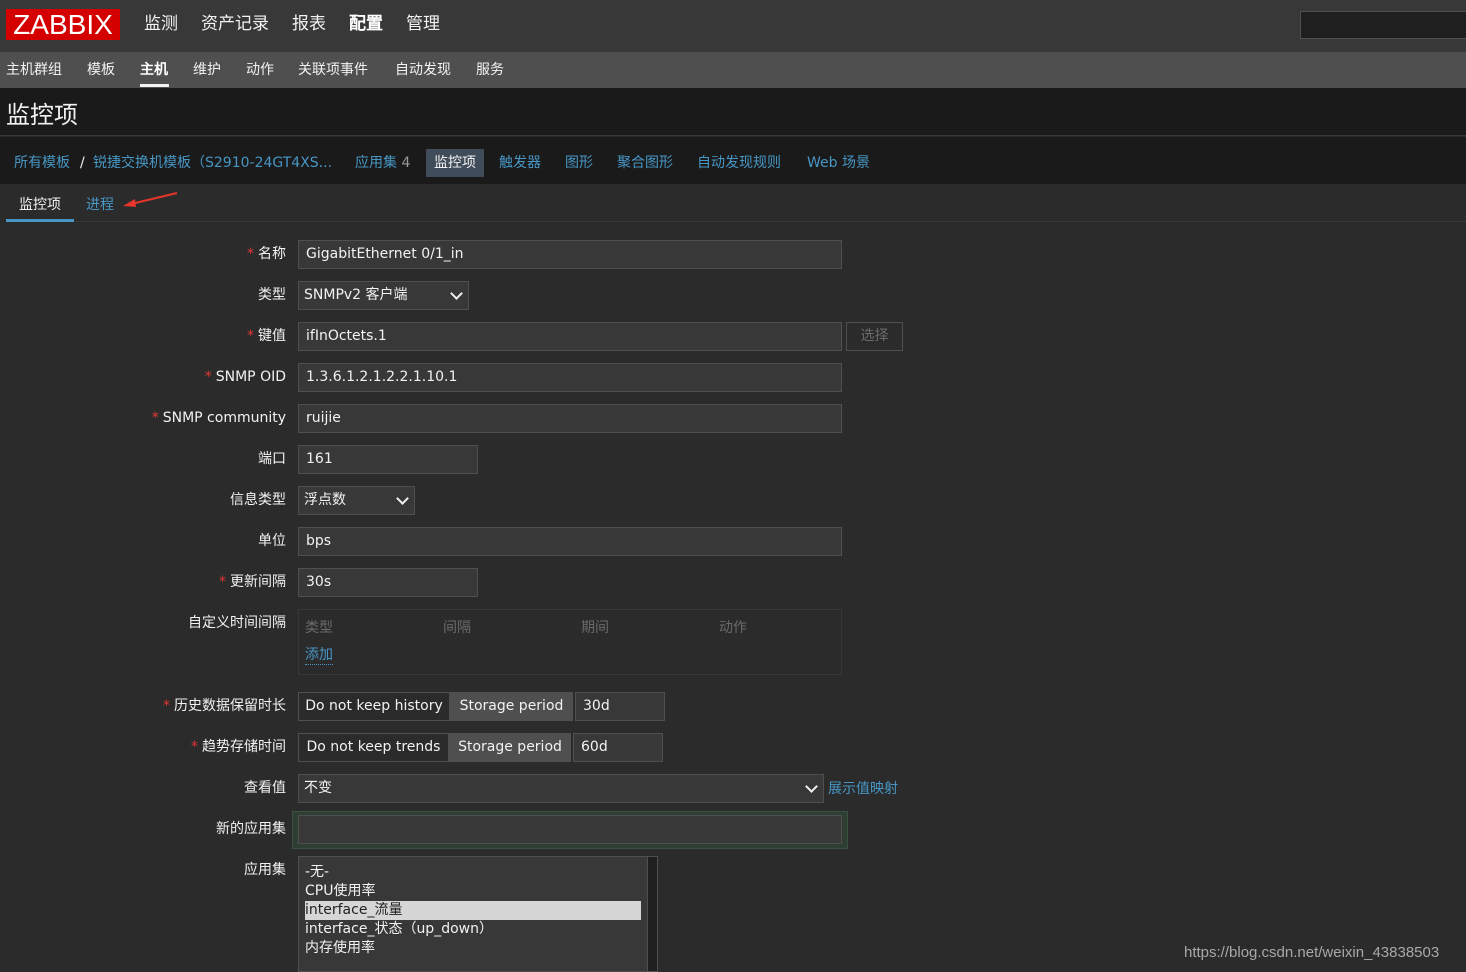  What do you see at coordinates (739, 163) in the screenshot?
I see `breadcrumb-discovery-rules: 自动发现规则` at bounding box center [739, 163].